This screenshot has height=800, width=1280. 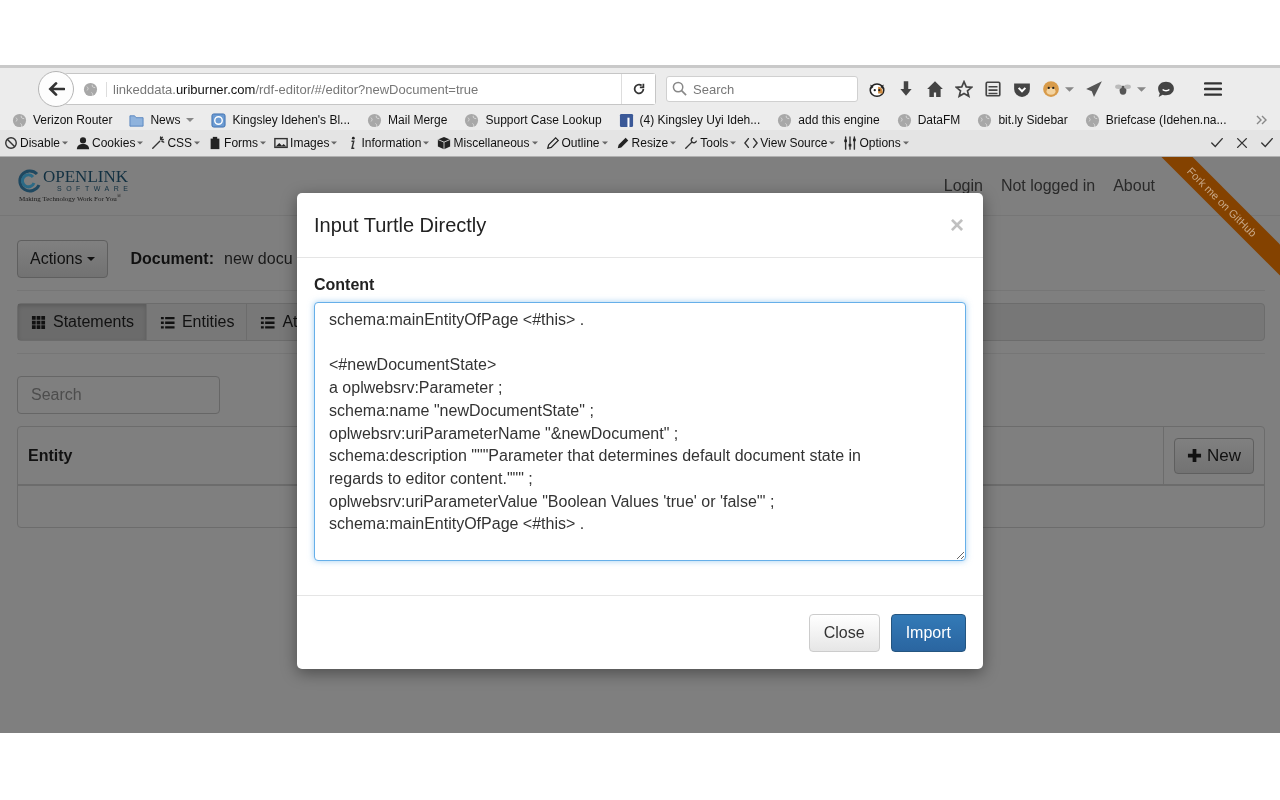 I want to click on chevron-icon, so click(x=1262, y=120).